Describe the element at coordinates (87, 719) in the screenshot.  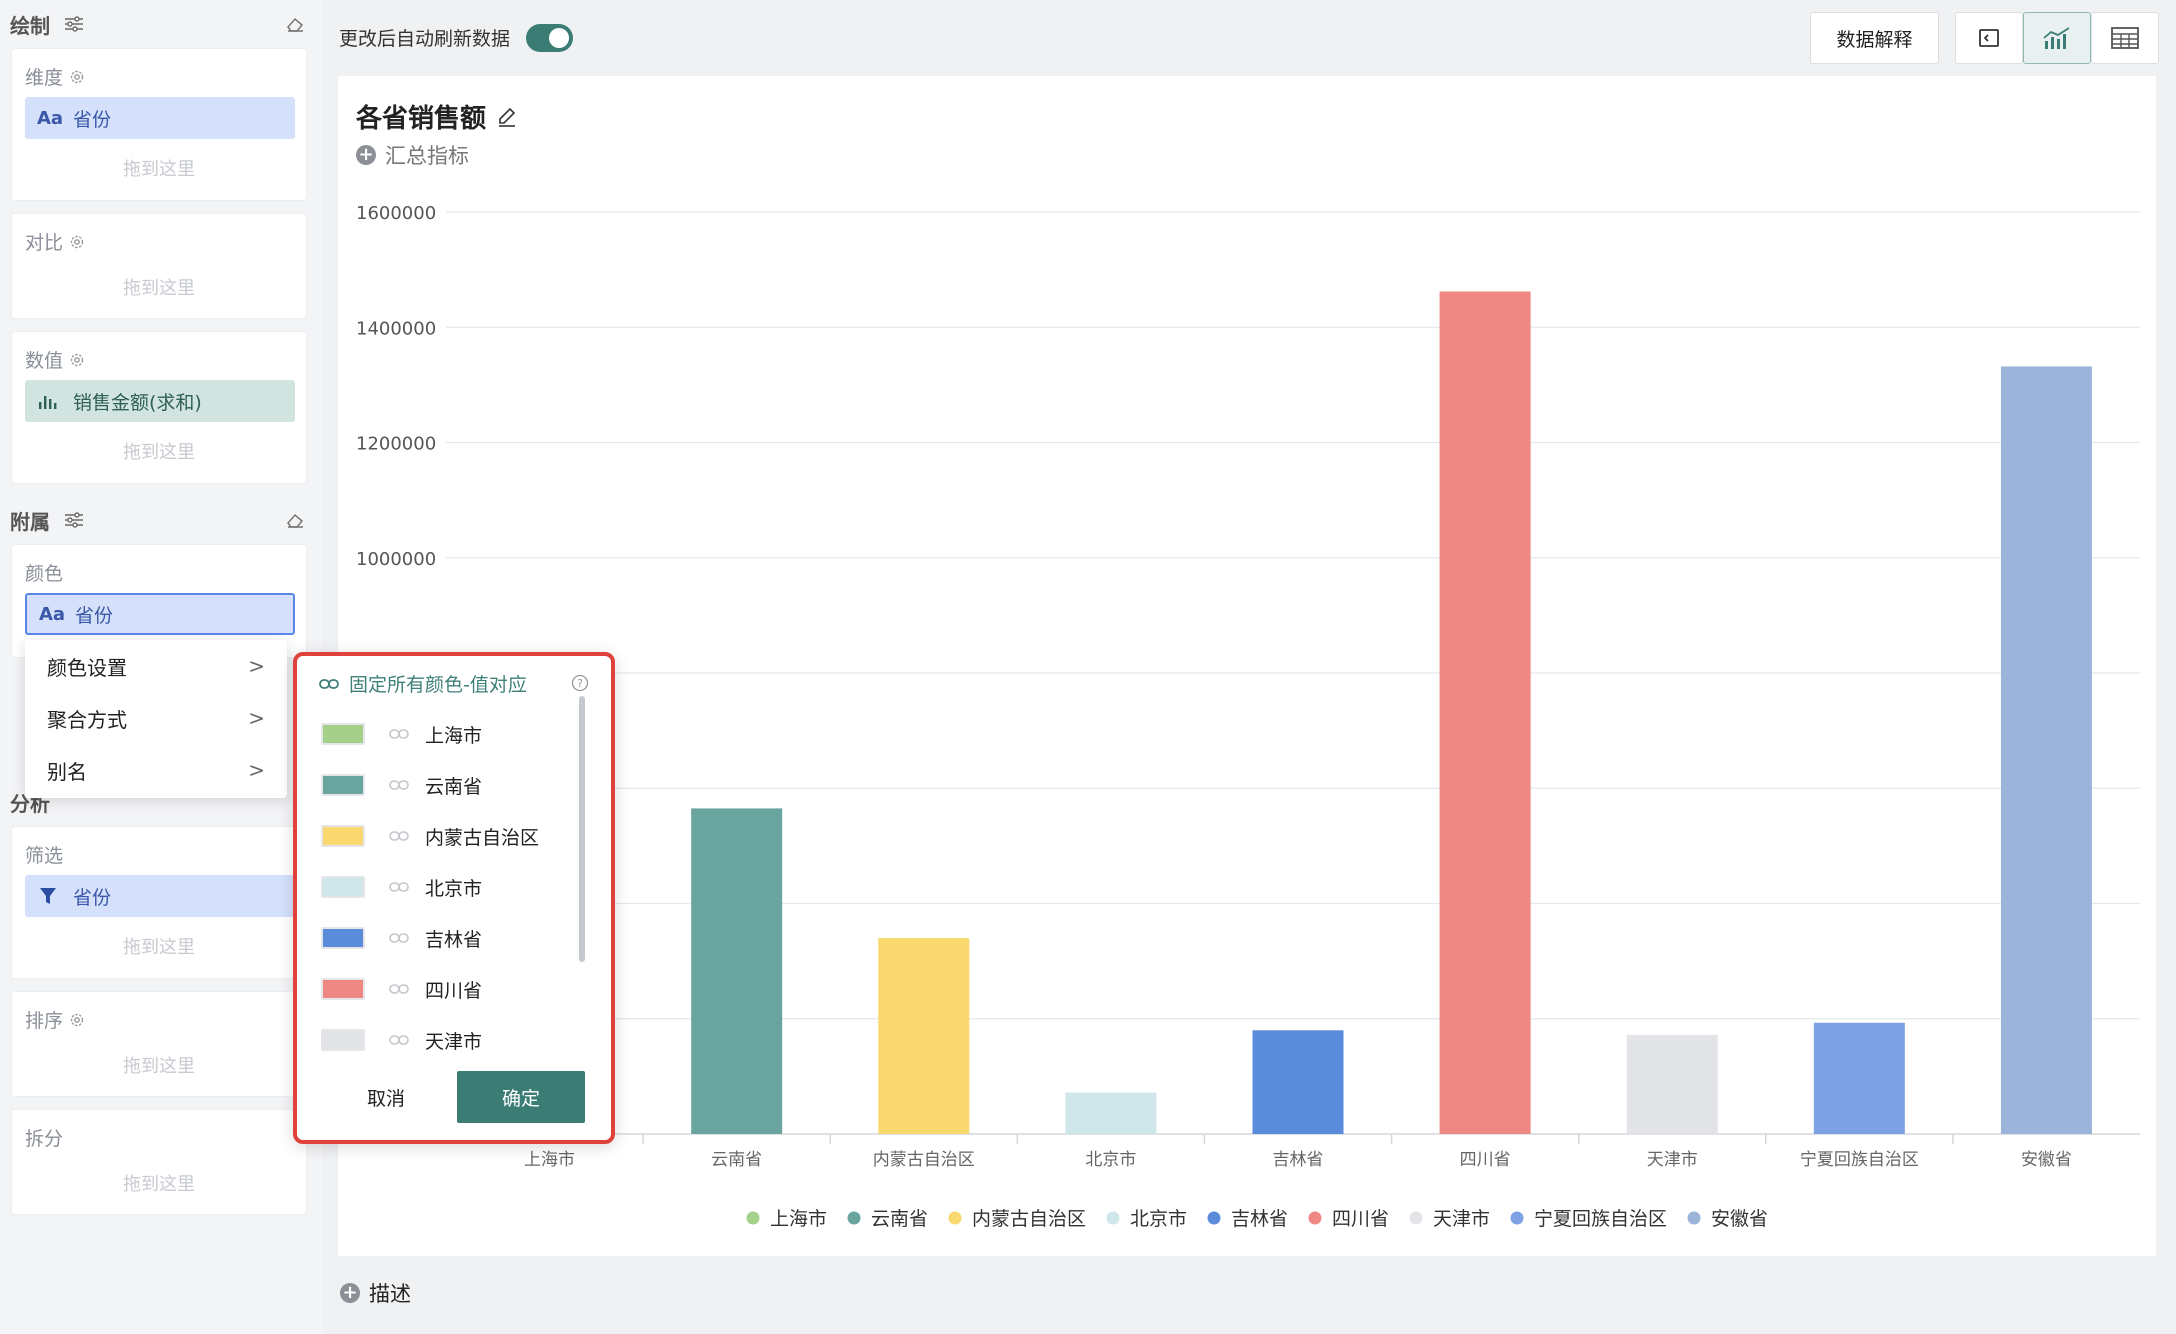
I see `menu-item-label: 聚合方式` at that location.